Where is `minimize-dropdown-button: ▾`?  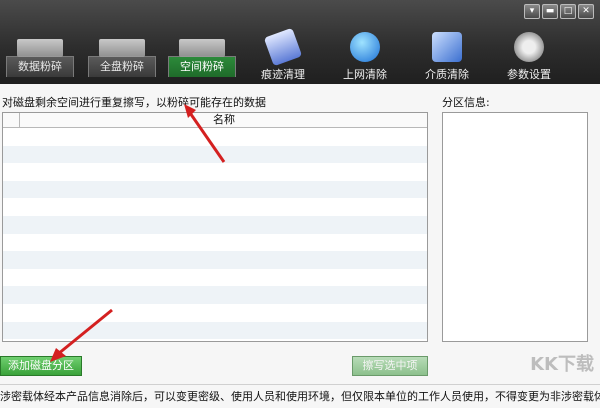
minimize-dropdown-button: ▾ is located at coordinates (532, 11).